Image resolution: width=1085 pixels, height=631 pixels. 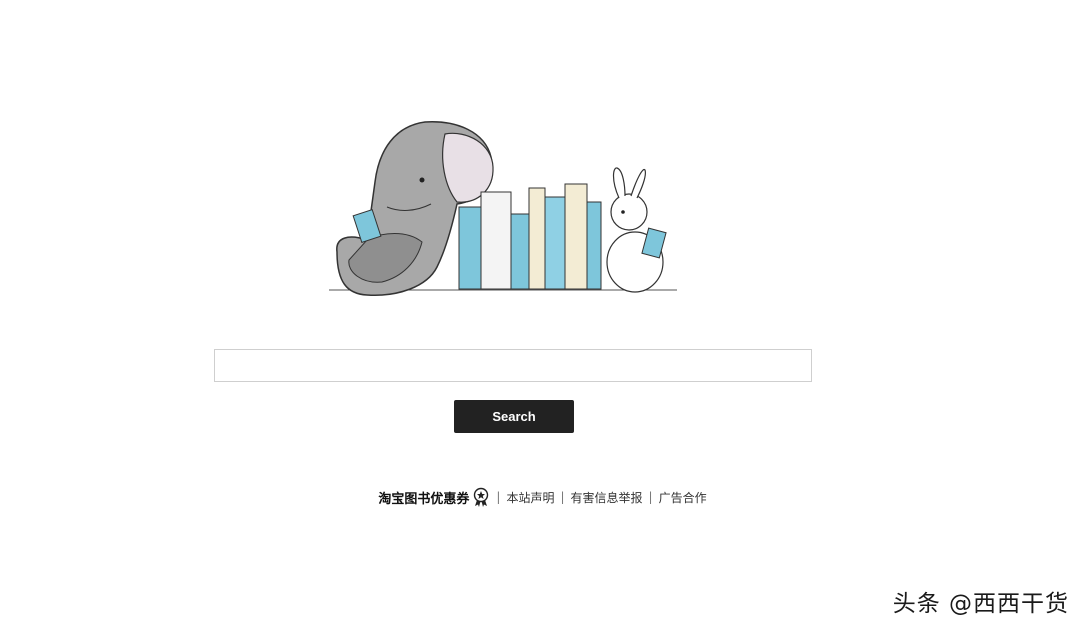 I want to click on search-input, so click(x=513, y=365).